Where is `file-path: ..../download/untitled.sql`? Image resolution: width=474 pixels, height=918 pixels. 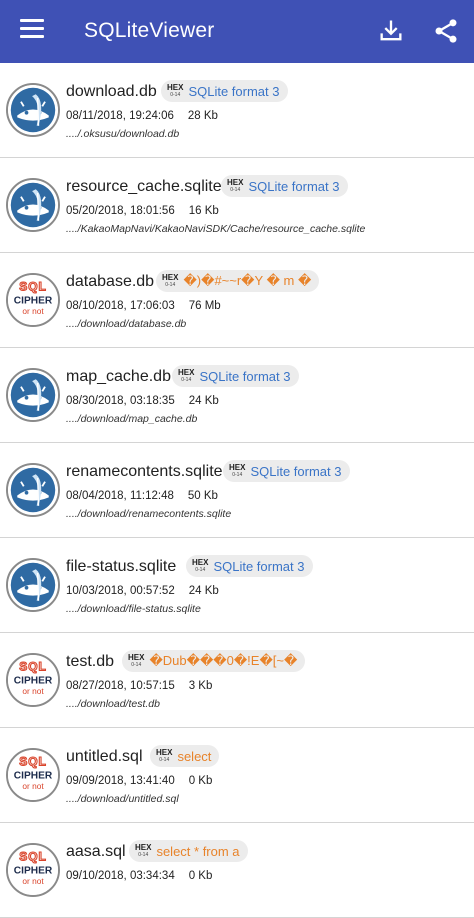 file-path: ..../download/untitled.sql is located at coordinates (122, 799).